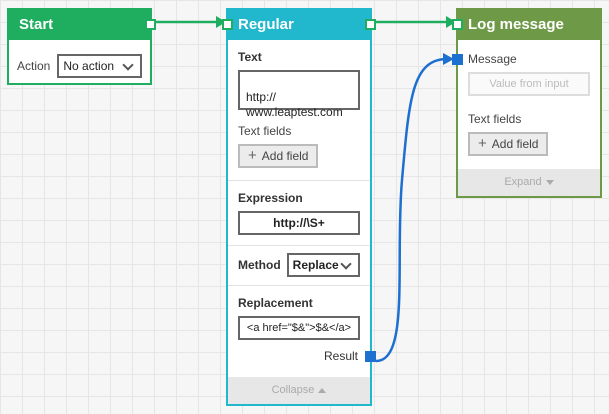 This screenshot has height=414, width=609. What do you see at coordinates (492, 59) in the screenshot?
I see `message-label: Message` at bounding box center [492, 59].